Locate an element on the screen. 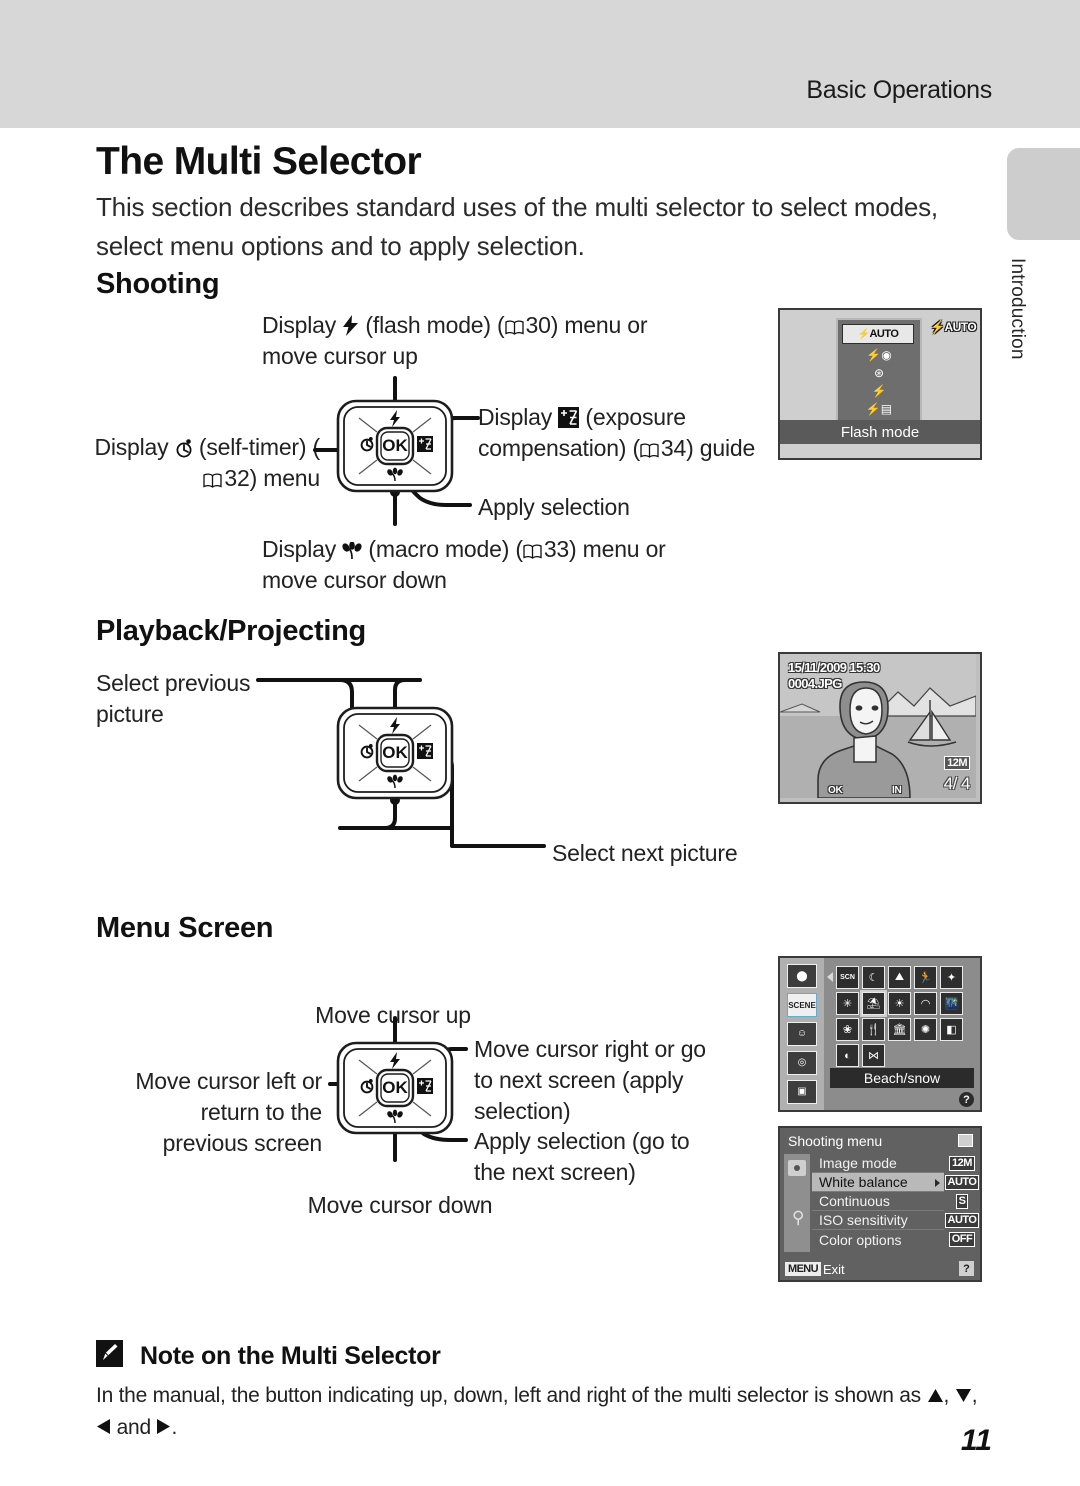 Image resolution: width=1080 pixels, height=1486 pixels. scene-icon-night-landscape: ☾ is located at coordinates (873, 977).